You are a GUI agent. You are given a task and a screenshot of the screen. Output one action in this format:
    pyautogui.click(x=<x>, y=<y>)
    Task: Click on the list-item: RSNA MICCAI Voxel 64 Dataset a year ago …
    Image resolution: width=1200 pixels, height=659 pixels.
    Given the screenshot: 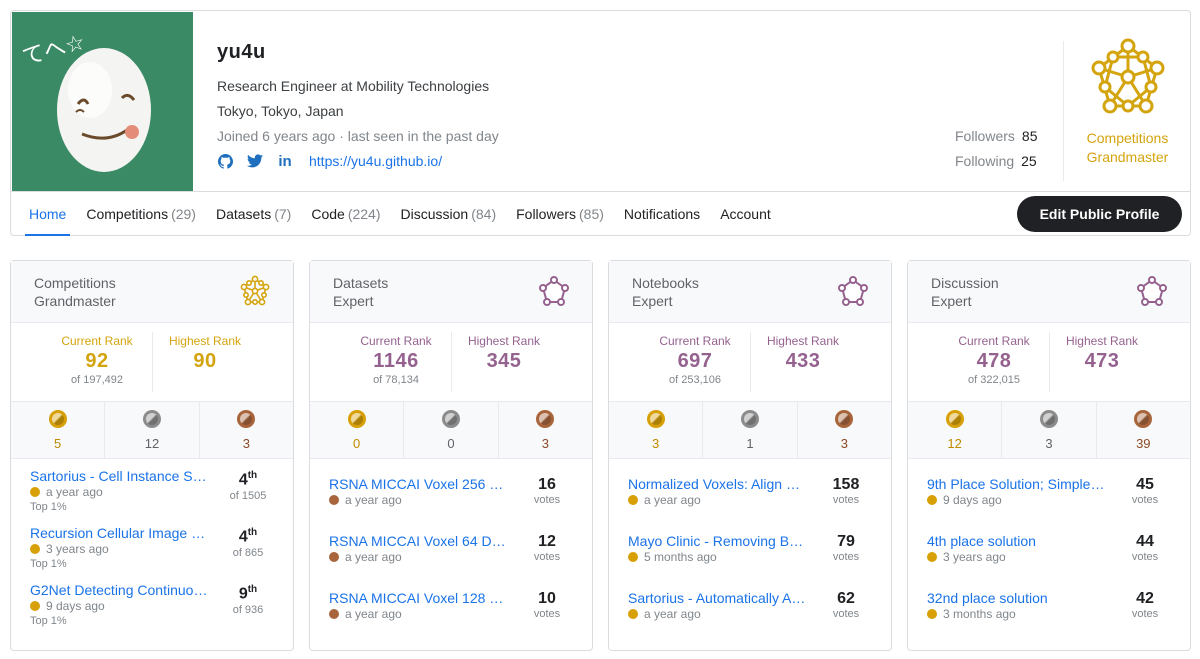 What is the action you would take?
    pyautogui.click(x=460, y=549)
    